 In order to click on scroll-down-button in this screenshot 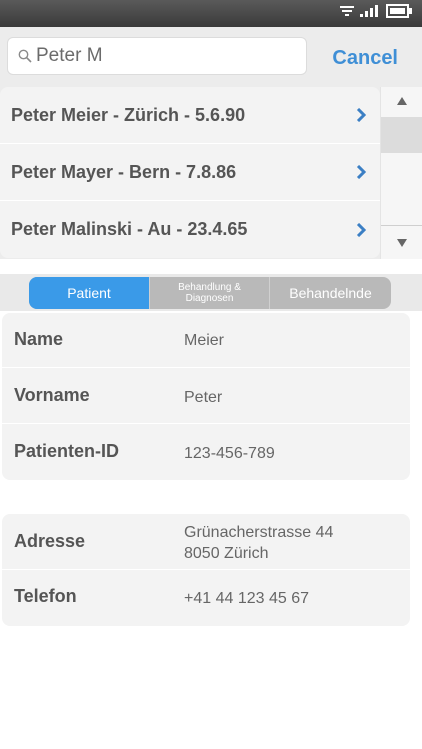, I will do `click(401, 242)`.